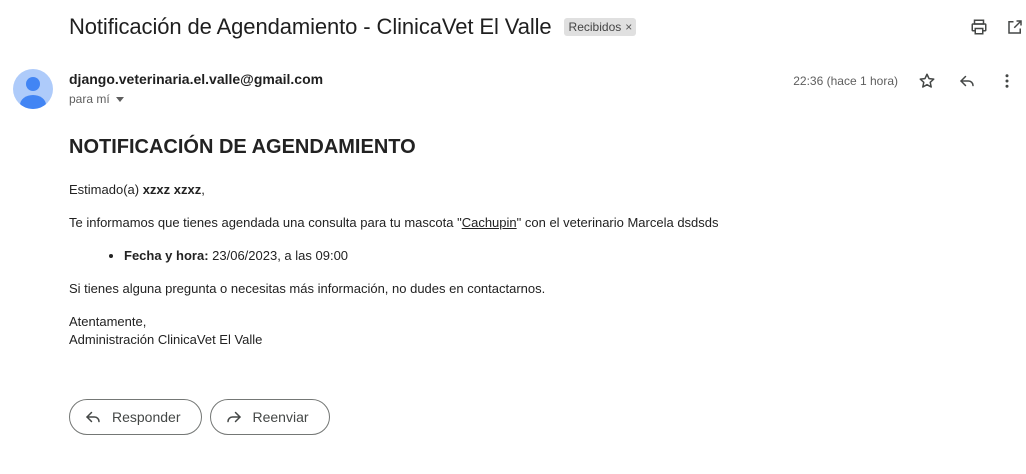 This screenshot has width=1026, height=474. What do you see at coordinates (242, 147) in the screenshot?
I see `email-heading: NOTIFICACIÓN DE AGENDAMIENTO` at bounding box center [242, 147].